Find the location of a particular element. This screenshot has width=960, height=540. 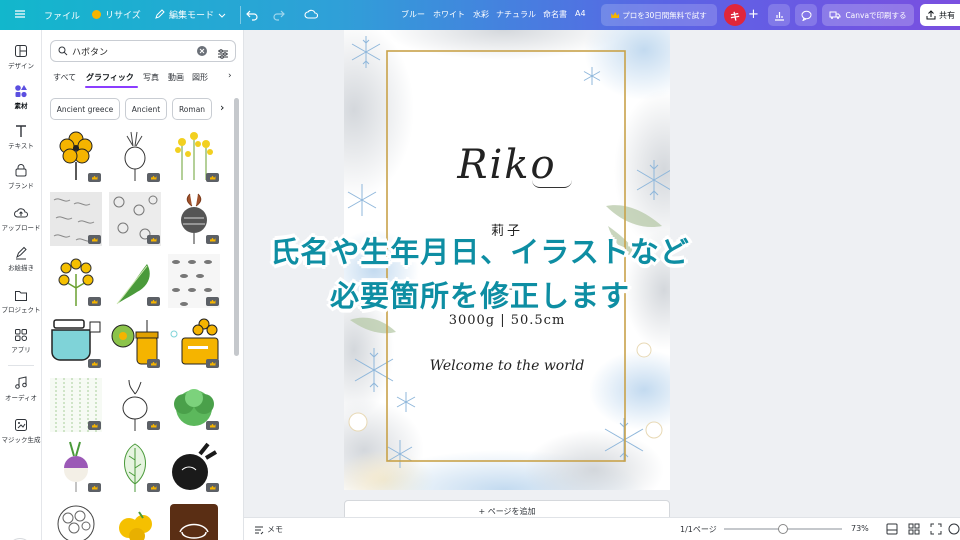

tab-photos: 写真 is located at coordinates (151, 77).